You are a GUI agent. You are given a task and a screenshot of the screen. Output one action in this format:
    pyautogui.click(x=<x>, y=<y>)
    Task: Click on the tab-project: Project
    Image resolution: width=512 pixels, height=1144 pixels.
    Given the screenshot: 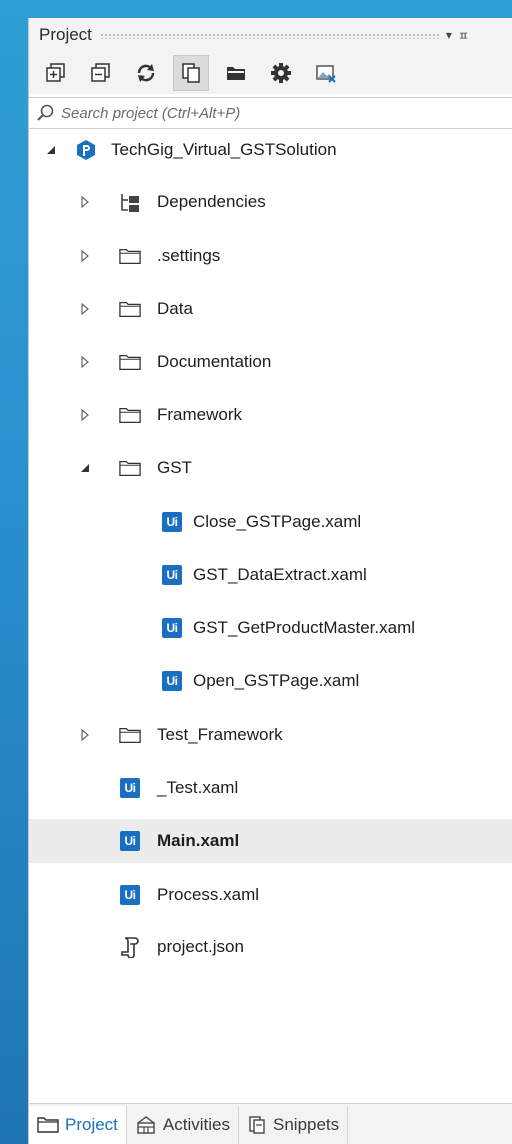 What is the action you would take?
    pyautogui.click(x=78, y=1125)
    